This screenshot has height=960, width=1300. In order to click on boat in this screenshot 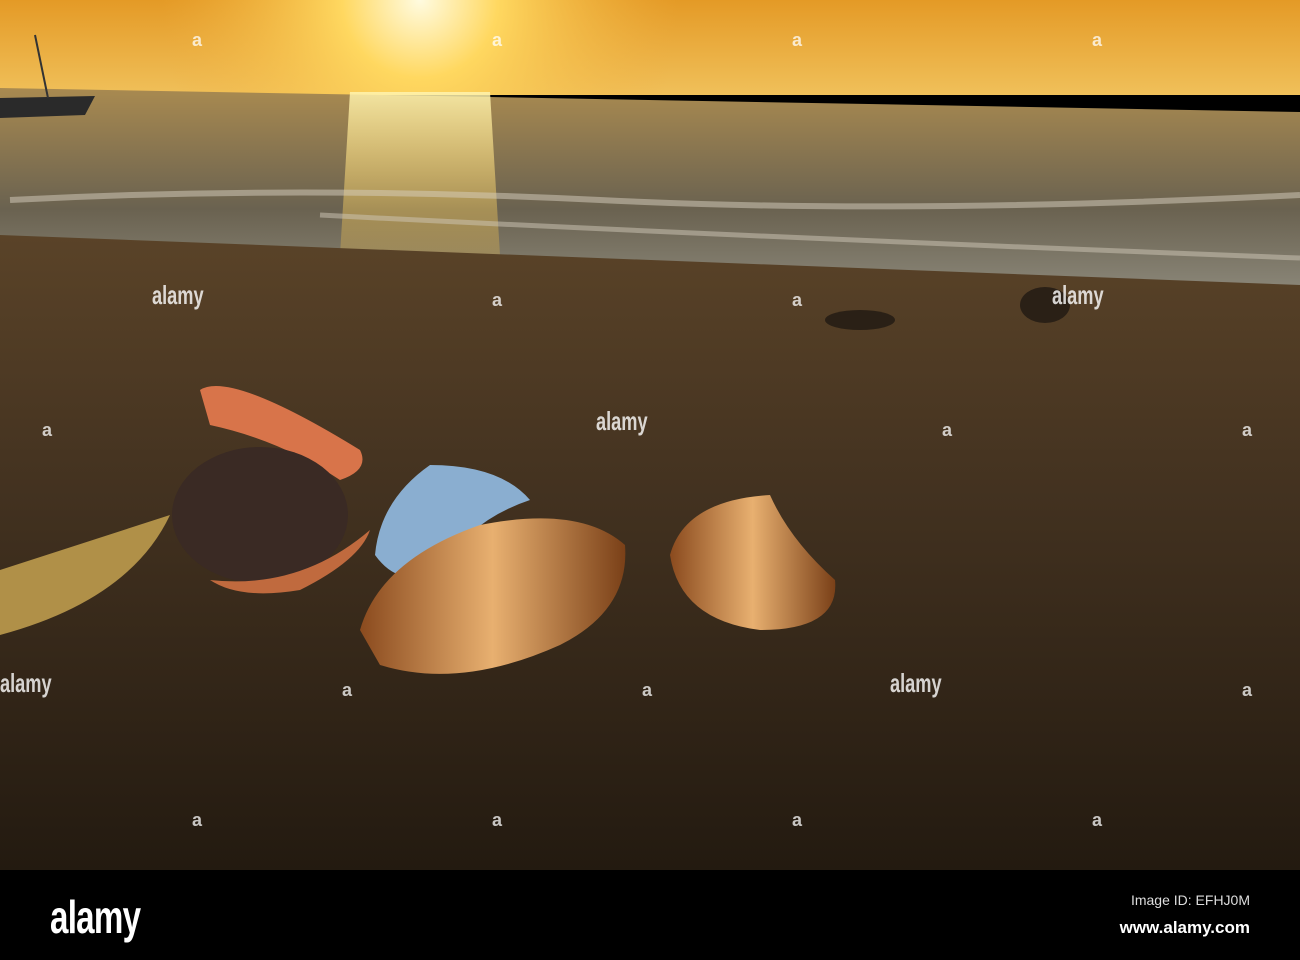, I will do `click(47, 107)`.